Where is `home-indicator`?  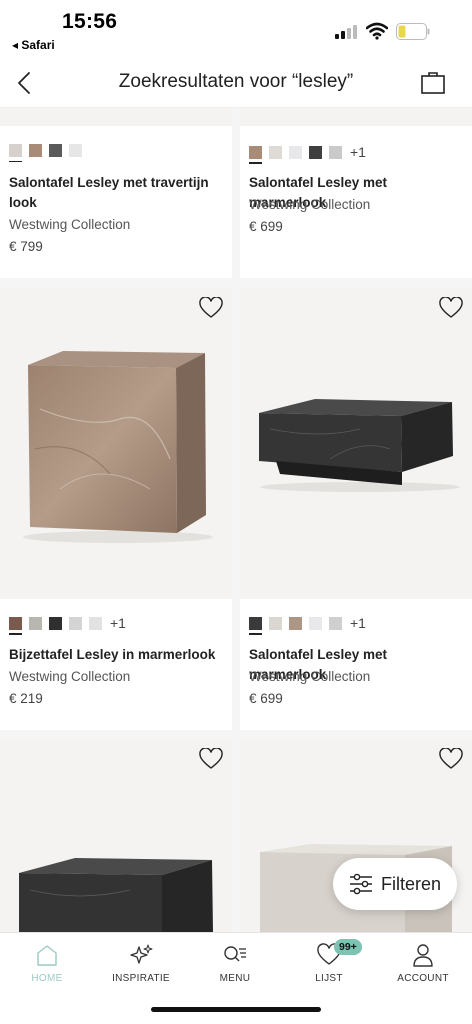 home-indicator is located at coordinates (236, 1009).